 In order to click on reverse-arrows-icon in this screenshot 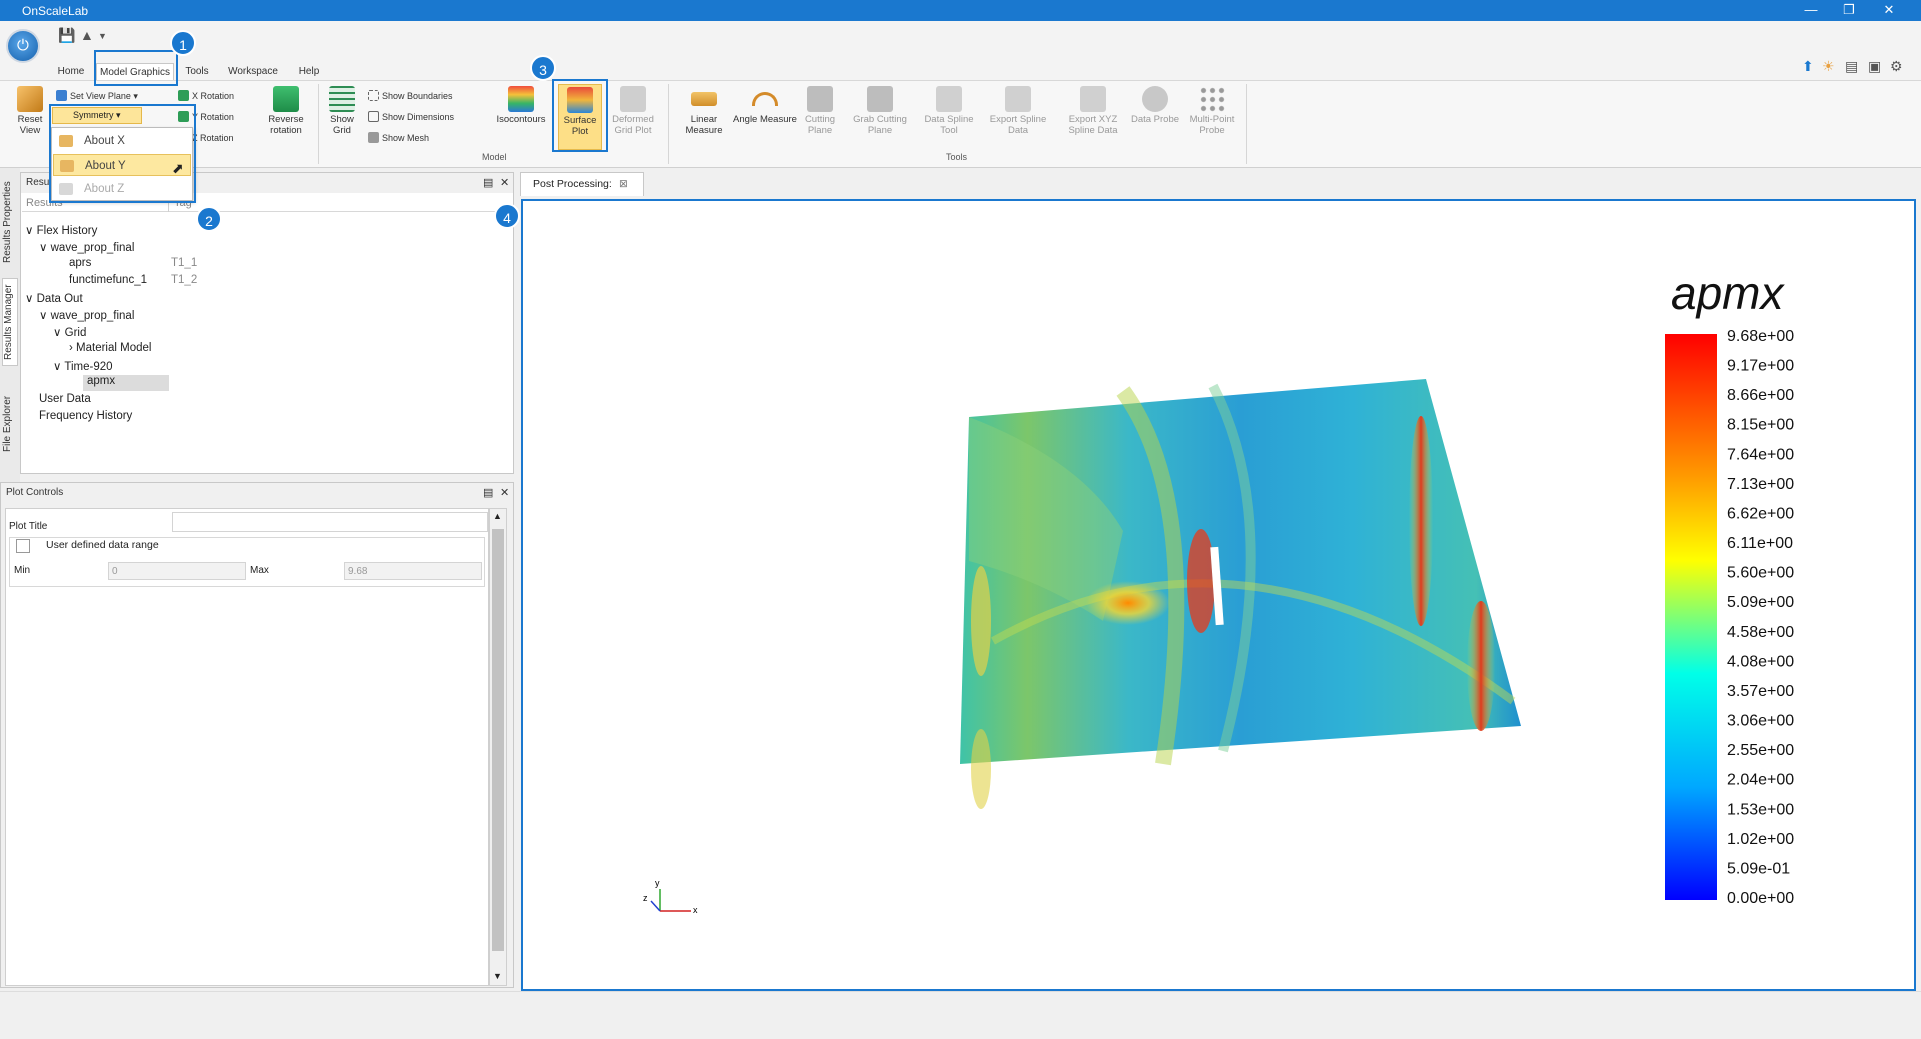, I will do `click(286, 99)`.